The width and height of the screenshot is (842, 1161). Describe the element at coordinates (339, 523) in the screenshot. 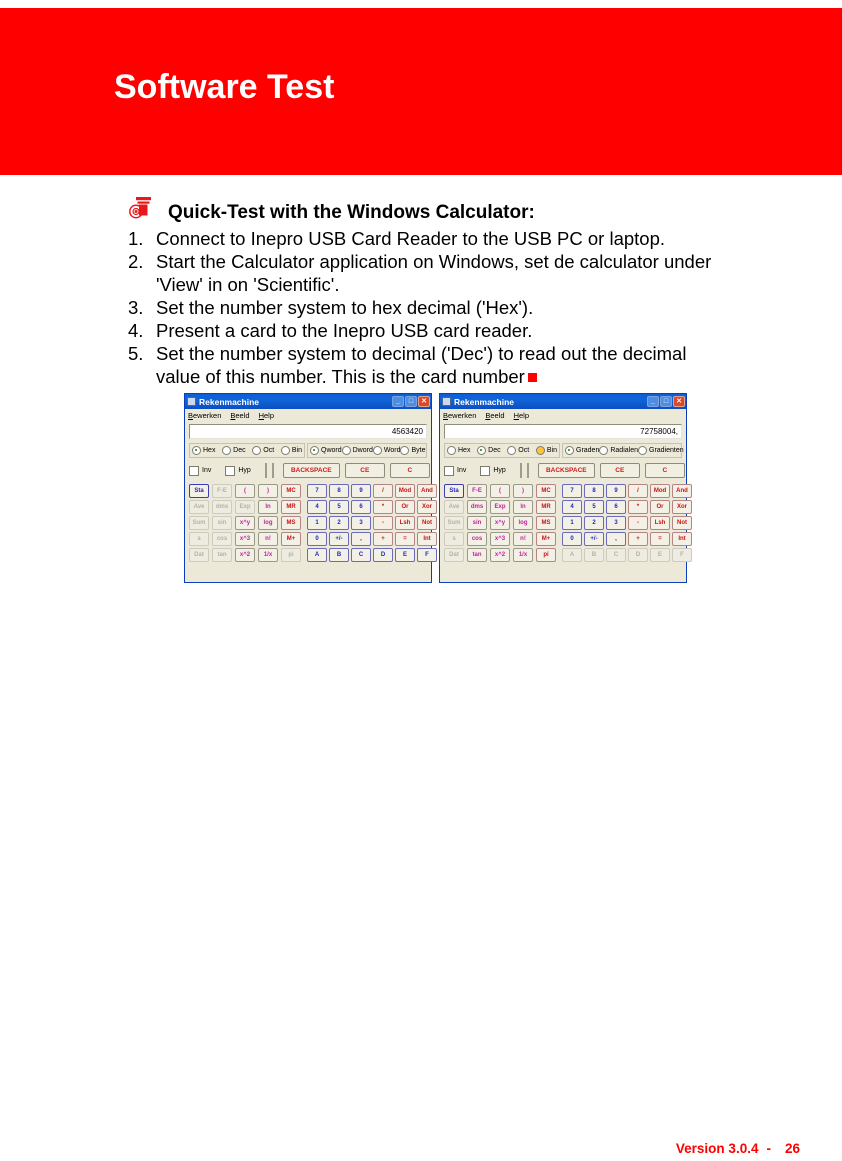

I see `calc-key-2: 2` at that location.